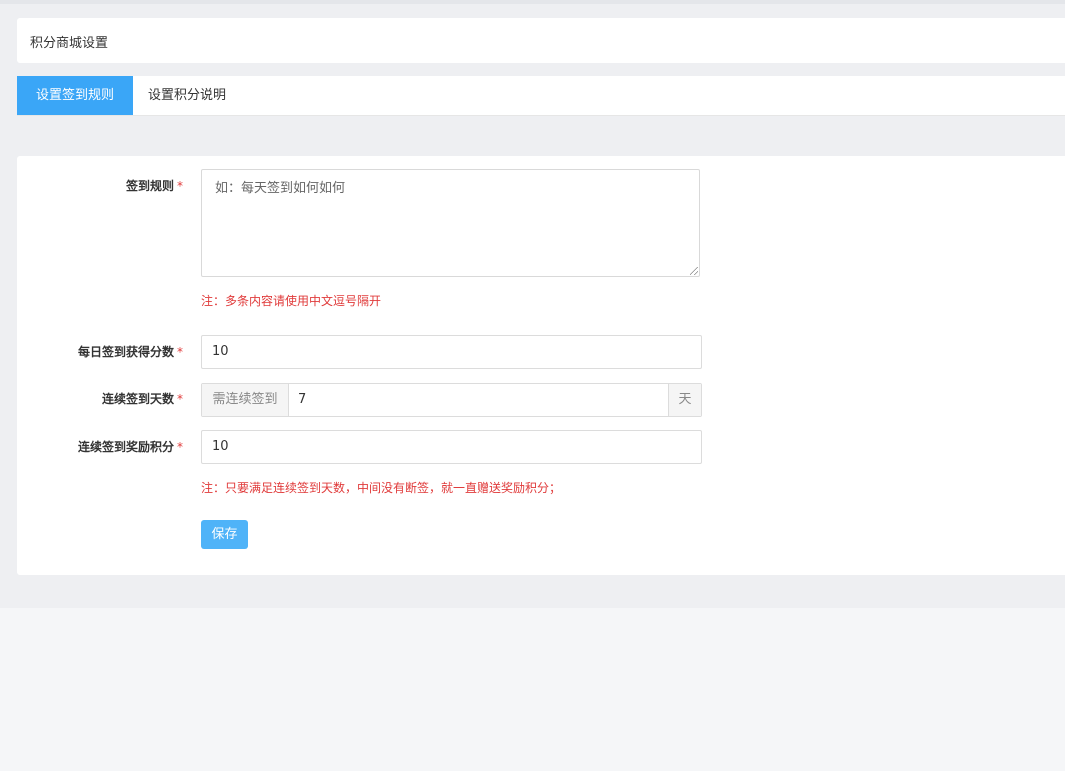 Image resolution: width=1065 pixels, height=771 pixels. What do you see at coordinates (451, 447) in the screenshot?
I see `consecutive-reward-input: 10` at bounding box center [451, 447].